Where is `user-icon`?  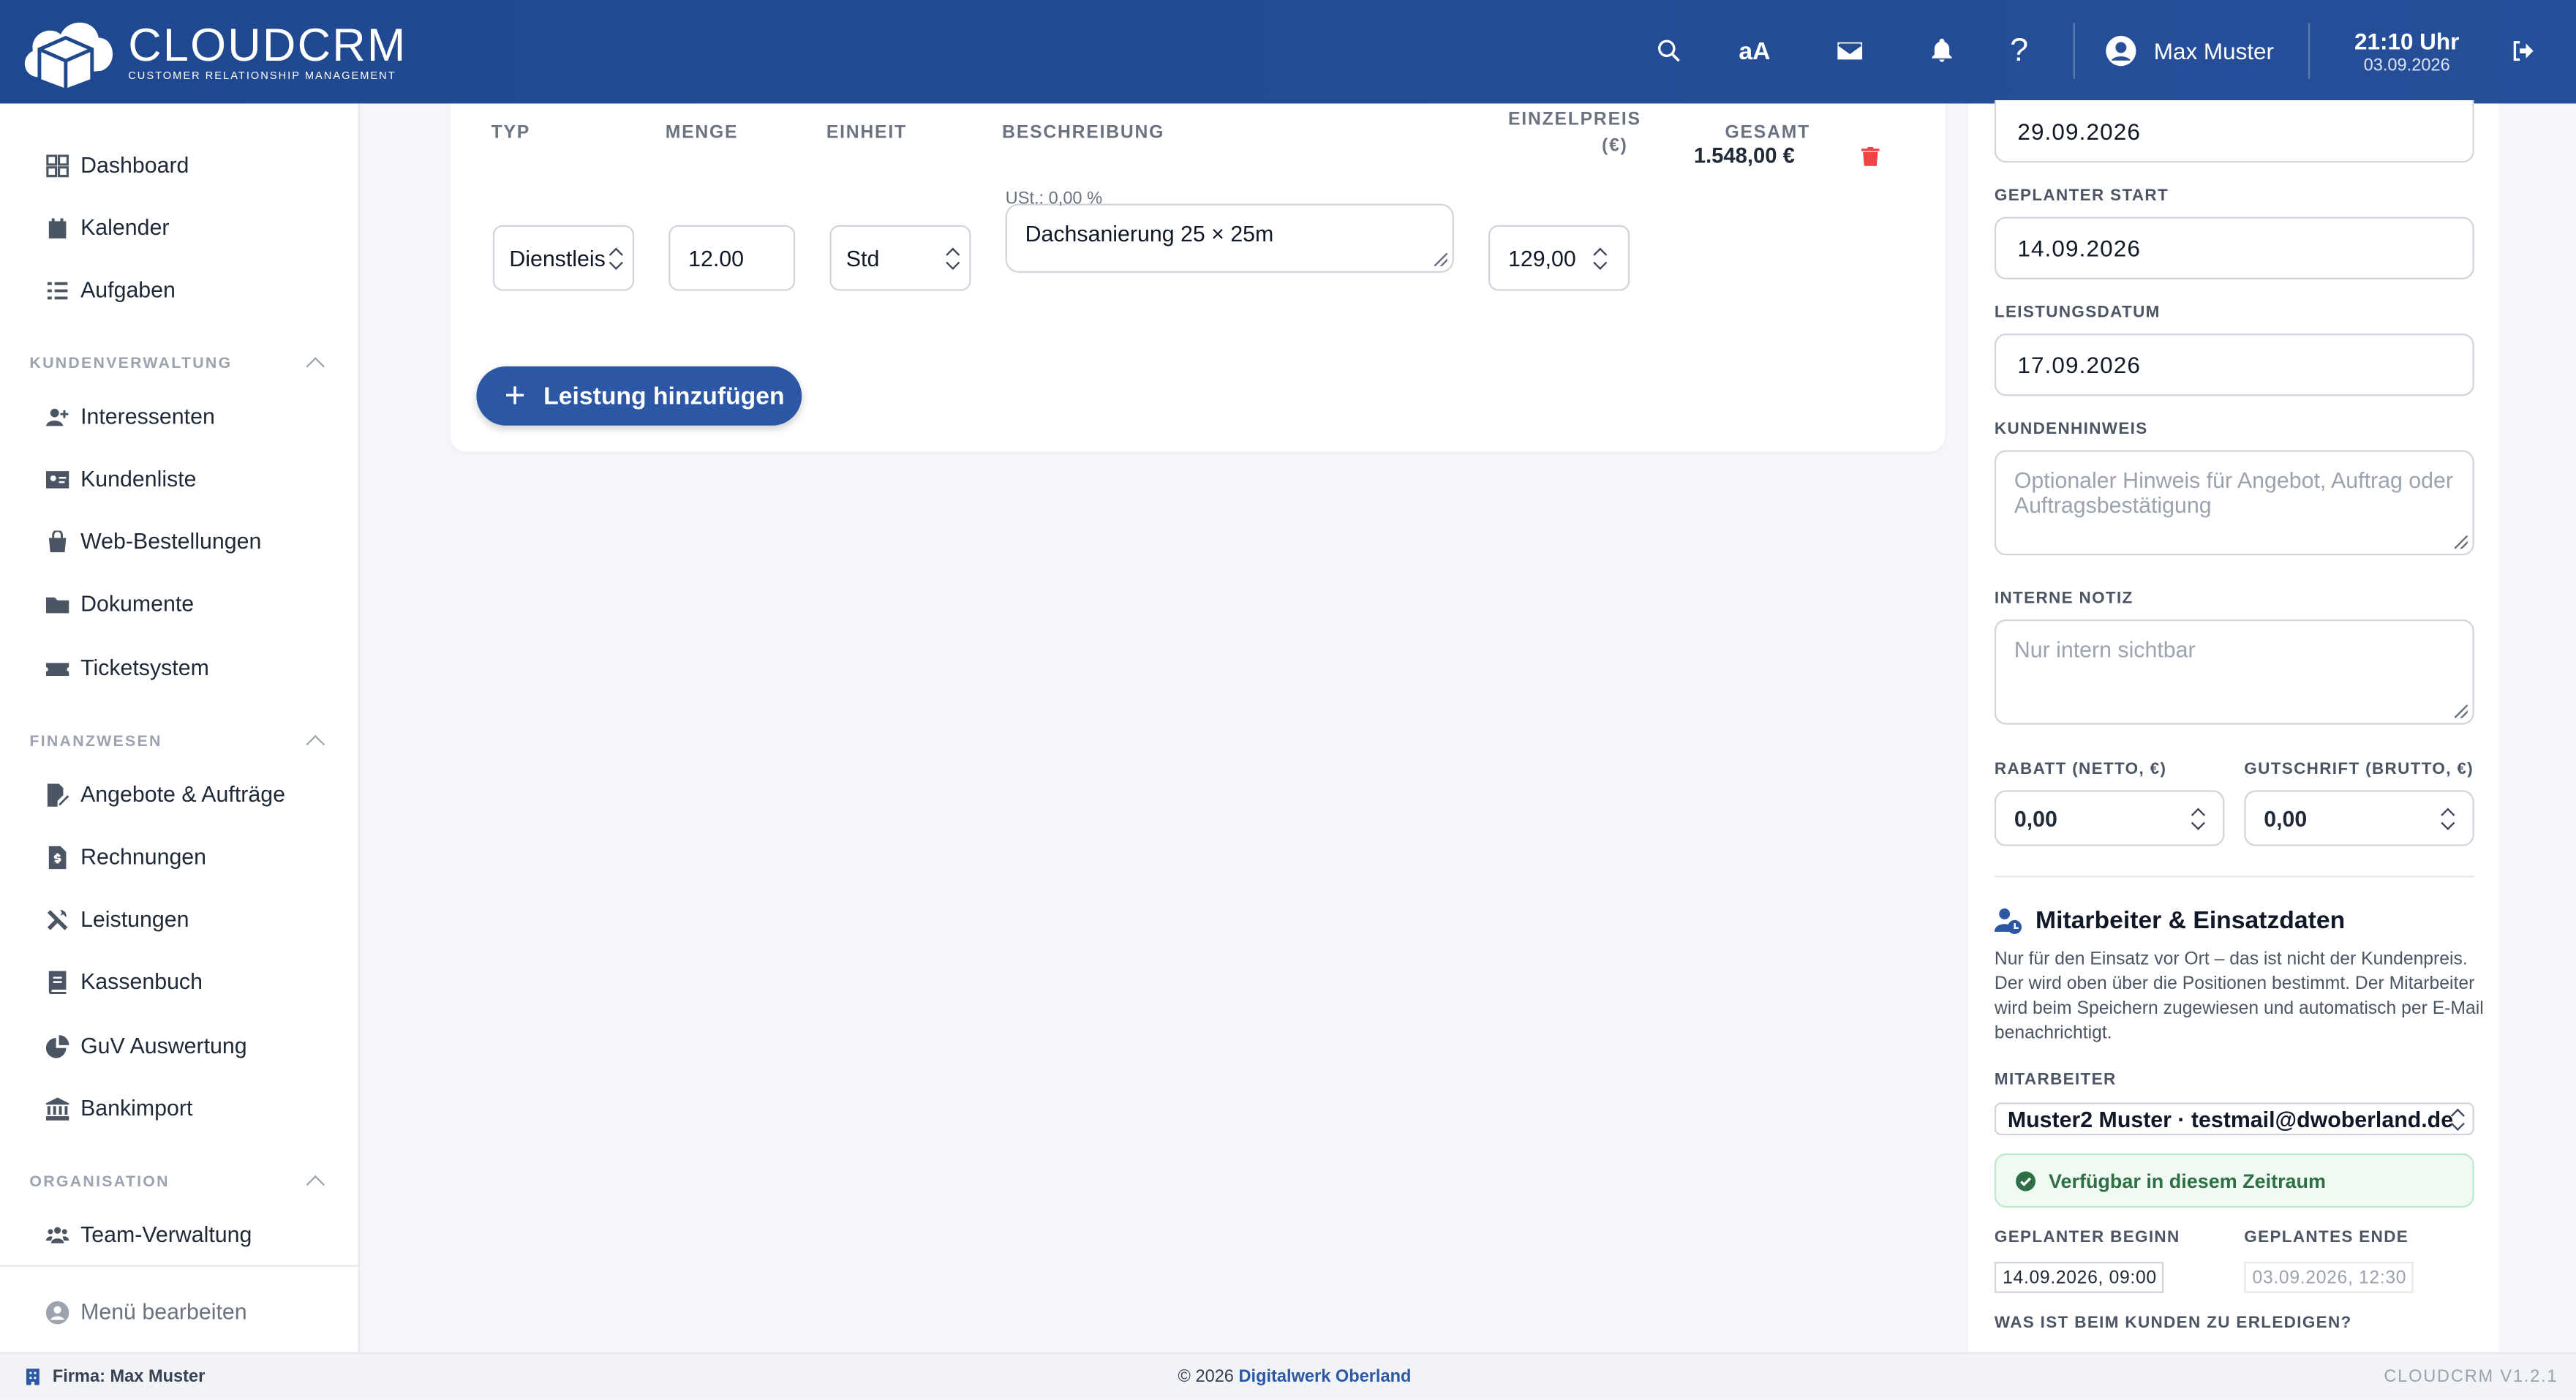
user-icon is located at coordinates (2121, 52).